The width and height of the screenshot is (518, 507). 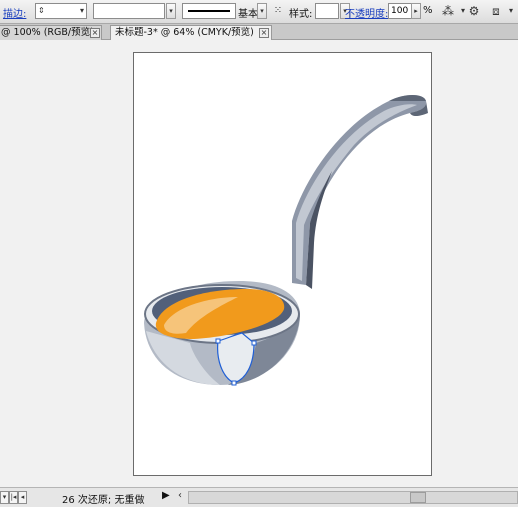 What do you see at coordinates (356, 192) in the screenshot?
I see `ladle-handle-highlight` at bounding box center [356, 192].